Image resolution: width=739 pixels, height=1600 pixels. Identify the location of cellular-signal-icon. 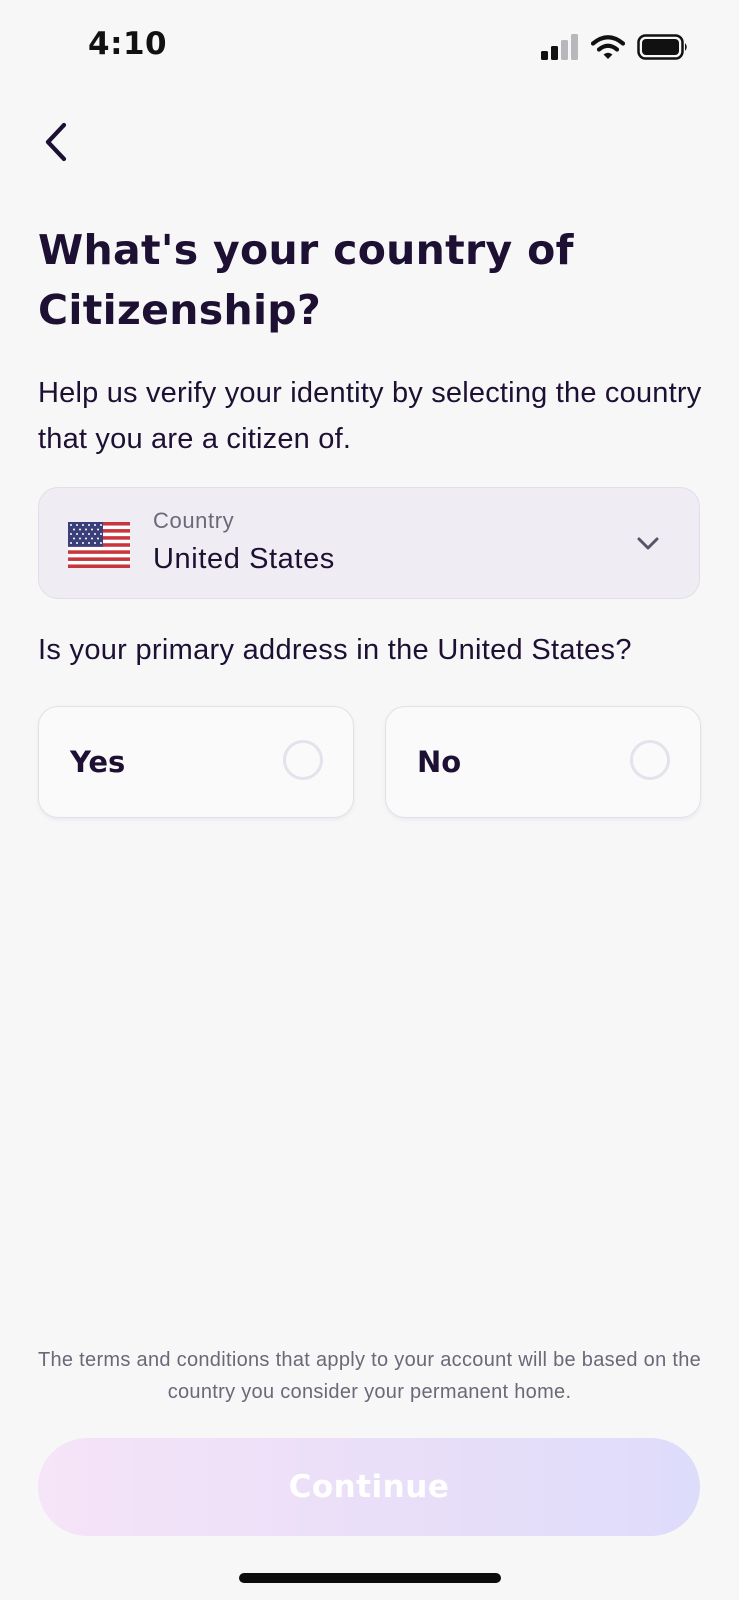
(559, 47).